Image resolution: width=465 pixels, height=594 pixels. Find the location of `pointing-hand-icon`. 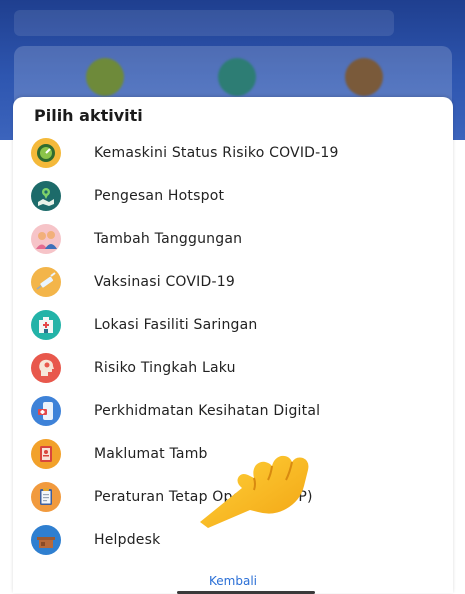

pointing-hand-icon is located at coordinates (254, 491).